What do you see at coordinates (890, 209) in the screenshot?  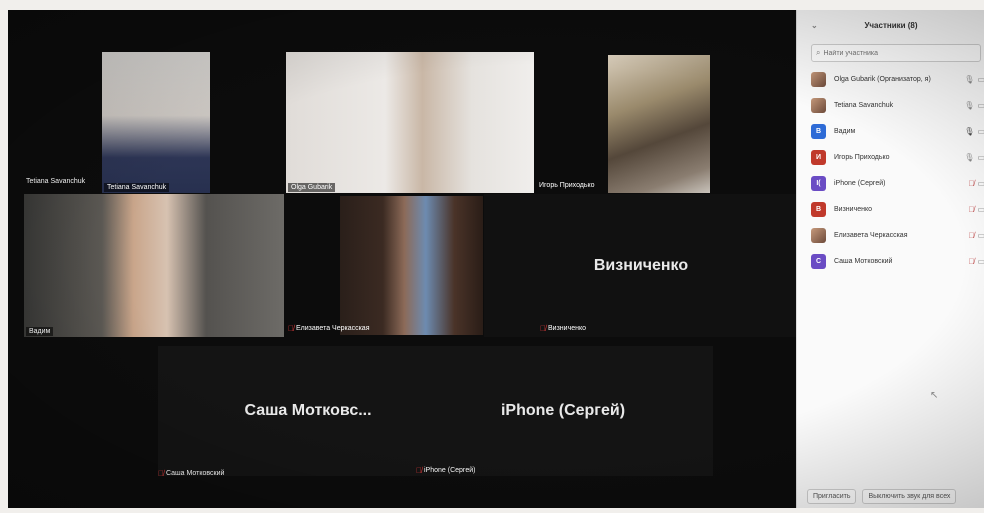 I see `participant-row: В Визниченко 🎙̸ ▭` at bounding box center [890, 209].